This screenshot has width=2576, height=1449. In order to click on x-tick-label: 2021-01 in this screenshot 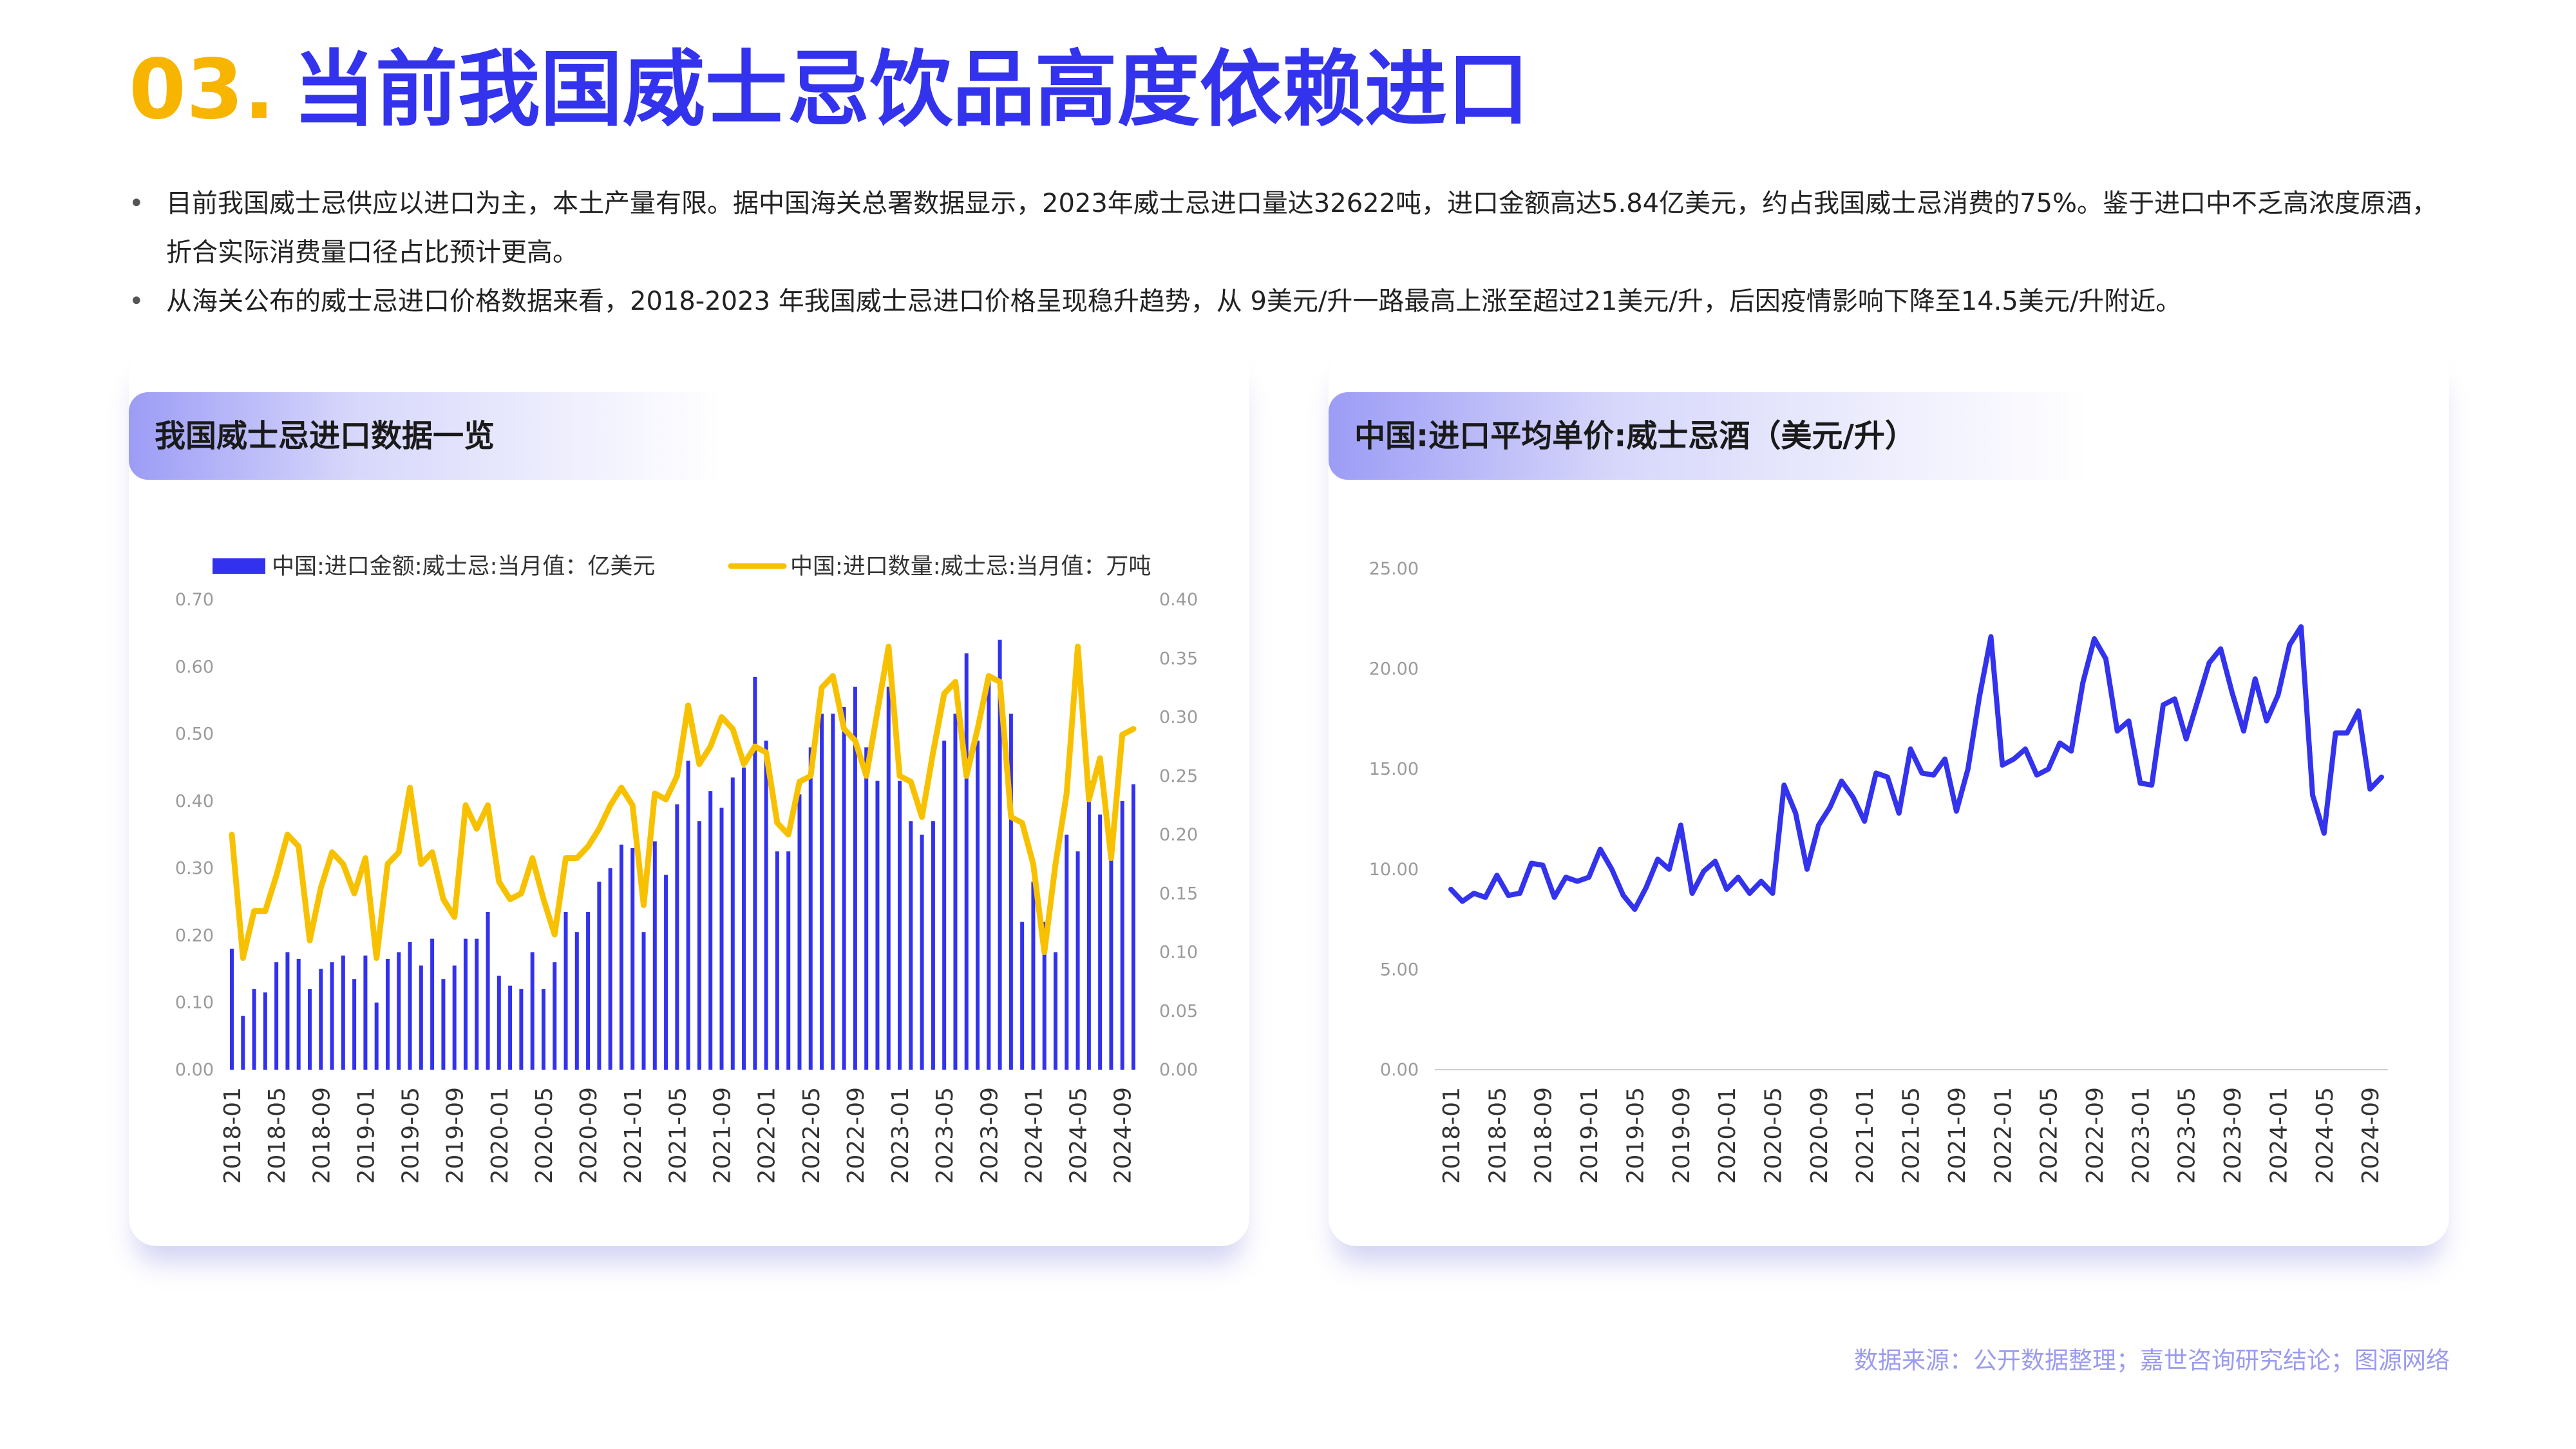, I will do `click(1865, 1135)`.